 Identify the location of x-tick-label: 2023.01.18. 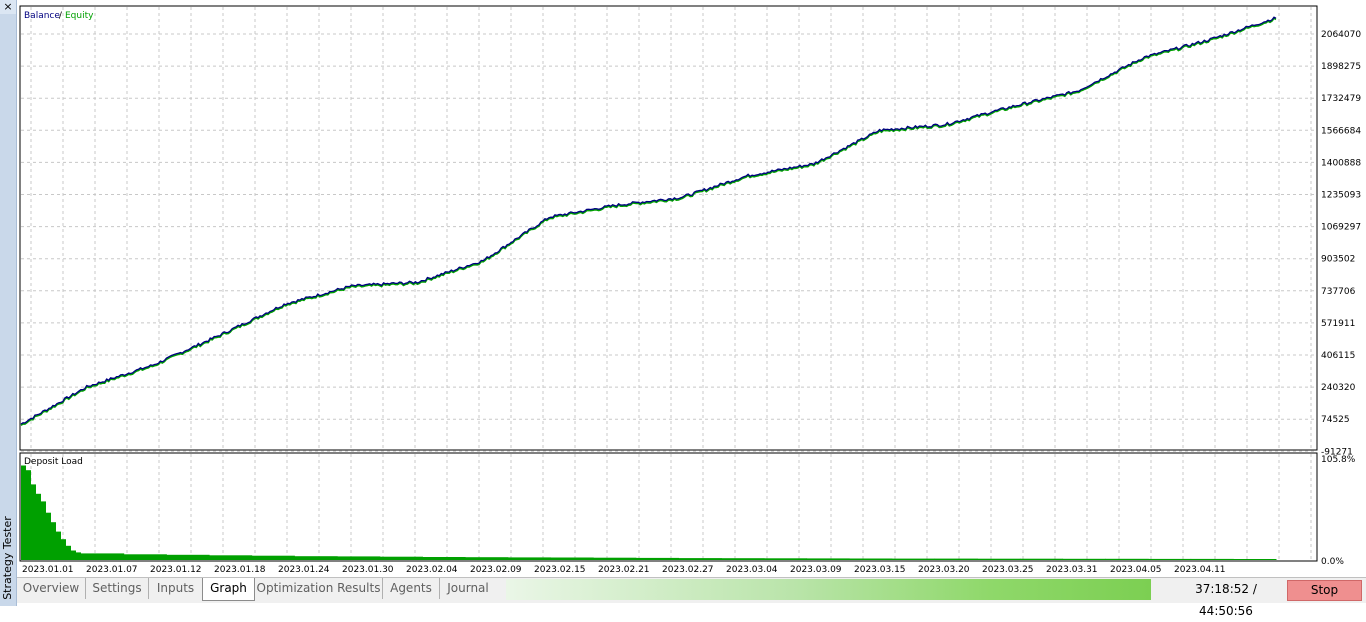
(240, 570).